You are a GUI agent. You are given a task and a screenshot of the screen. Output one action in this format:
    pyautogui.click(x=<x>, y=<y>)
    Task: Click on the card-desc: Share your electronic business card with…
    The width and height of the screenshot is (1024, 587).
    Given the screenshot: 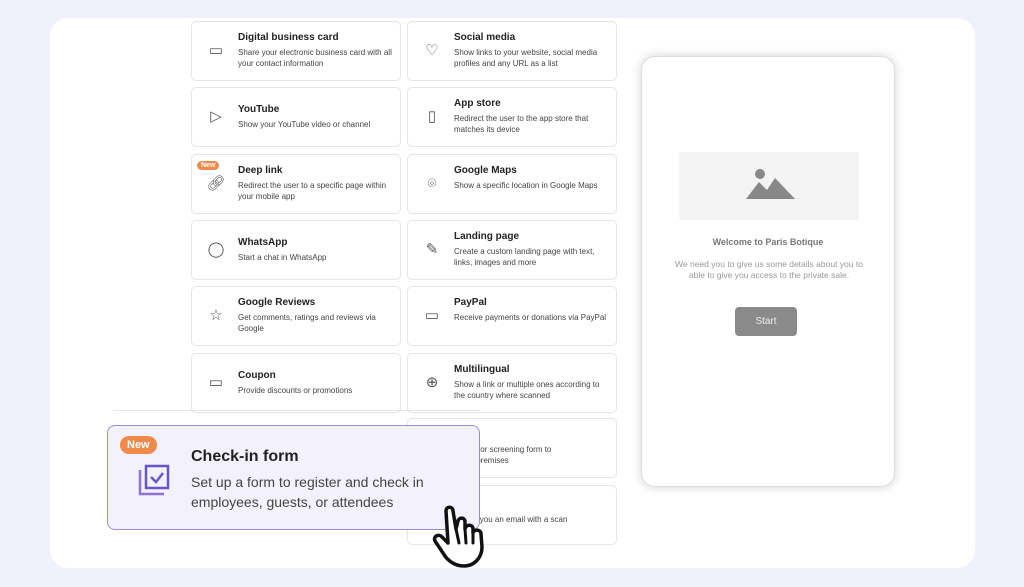 What is the action you would take?
    pyautogui.click(x=315, y=58)
    